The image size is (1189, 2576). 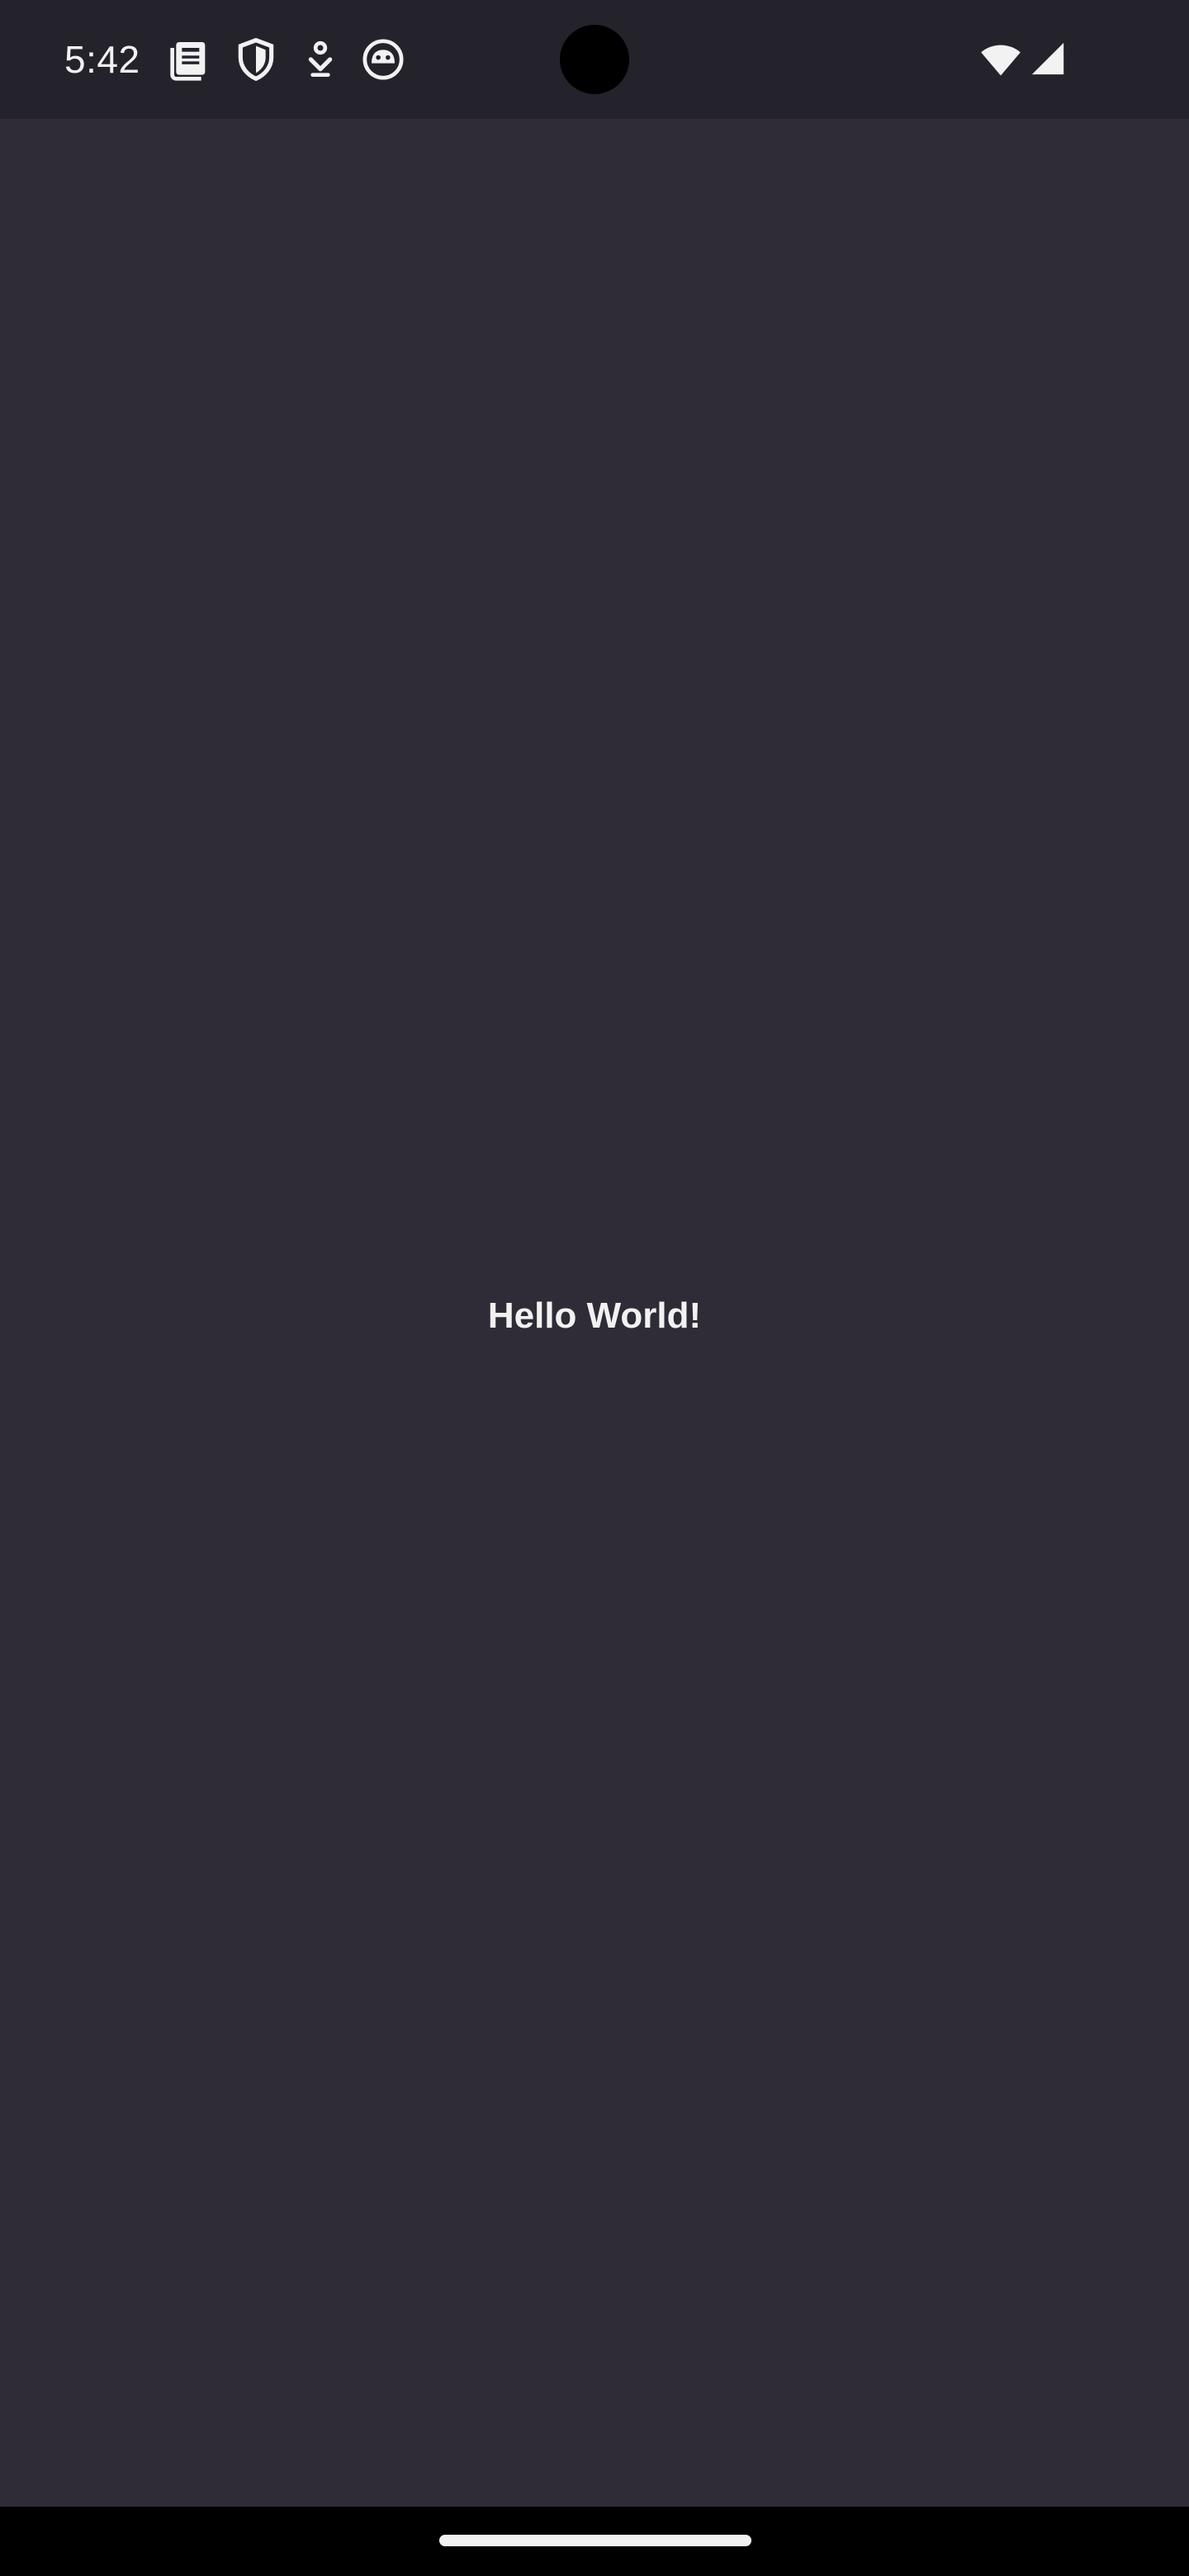 What do you see at coordinates (102, 59) in the screenshot?
I see `status-time: 5:42` at bounding box center [102, 59].